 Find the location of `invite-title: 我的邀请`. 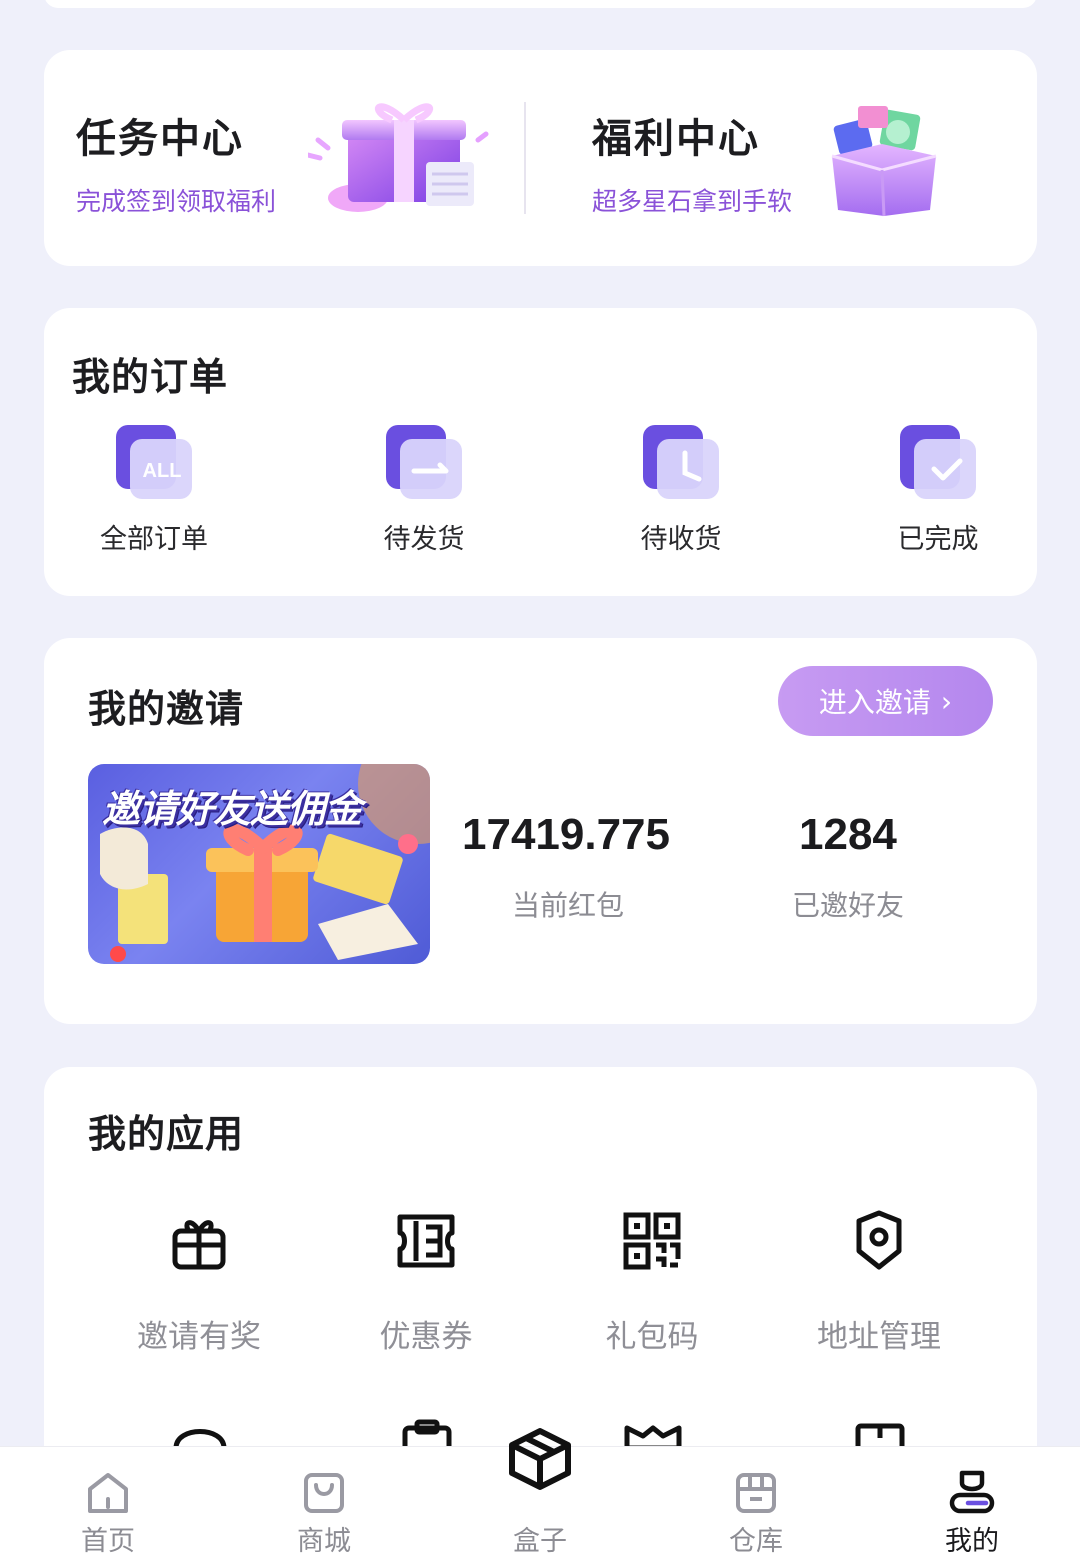

invite-title: 我的邀请 is located at coordinates (166, 709).